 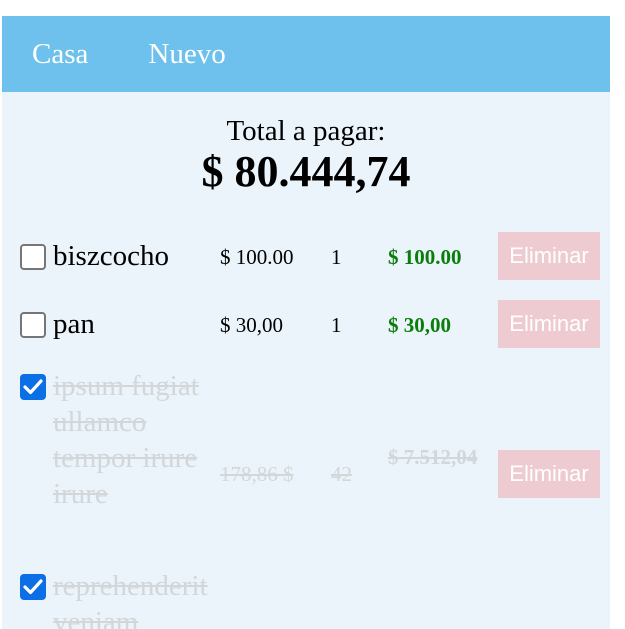 I want to click on item-price: $ 100.00, so click(x=257, y=257).